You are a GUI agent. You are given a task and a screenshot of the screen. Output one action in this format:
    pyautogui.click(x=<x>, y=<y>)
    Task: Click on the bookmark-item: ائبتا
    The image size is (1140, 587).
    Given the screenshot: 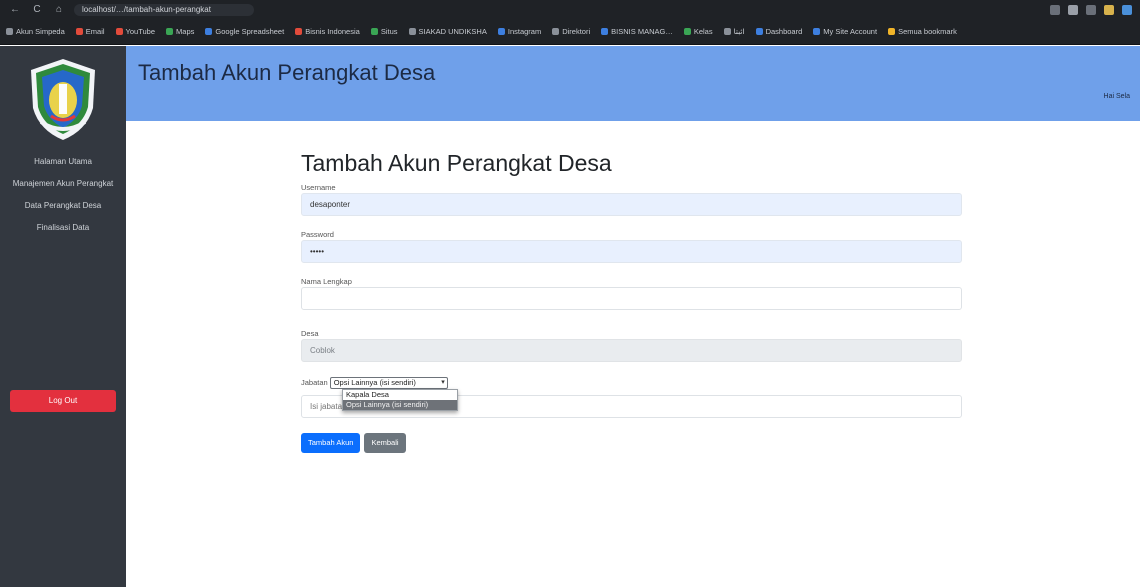 What is the action you would take?
    pyautogui.click(x=734, y=31)
    